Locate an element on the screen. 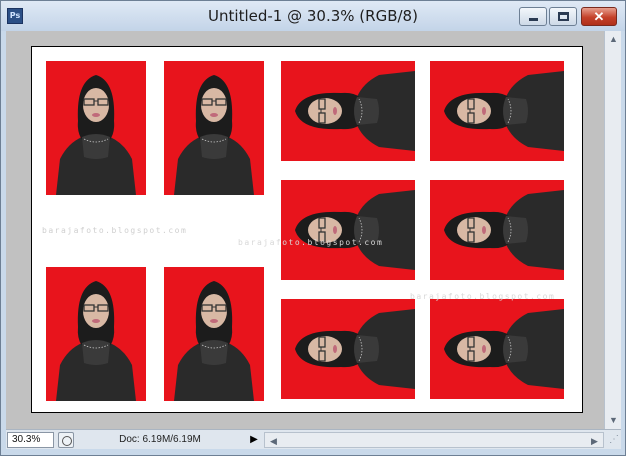  maximize-button is located at coordinates (563, 16).